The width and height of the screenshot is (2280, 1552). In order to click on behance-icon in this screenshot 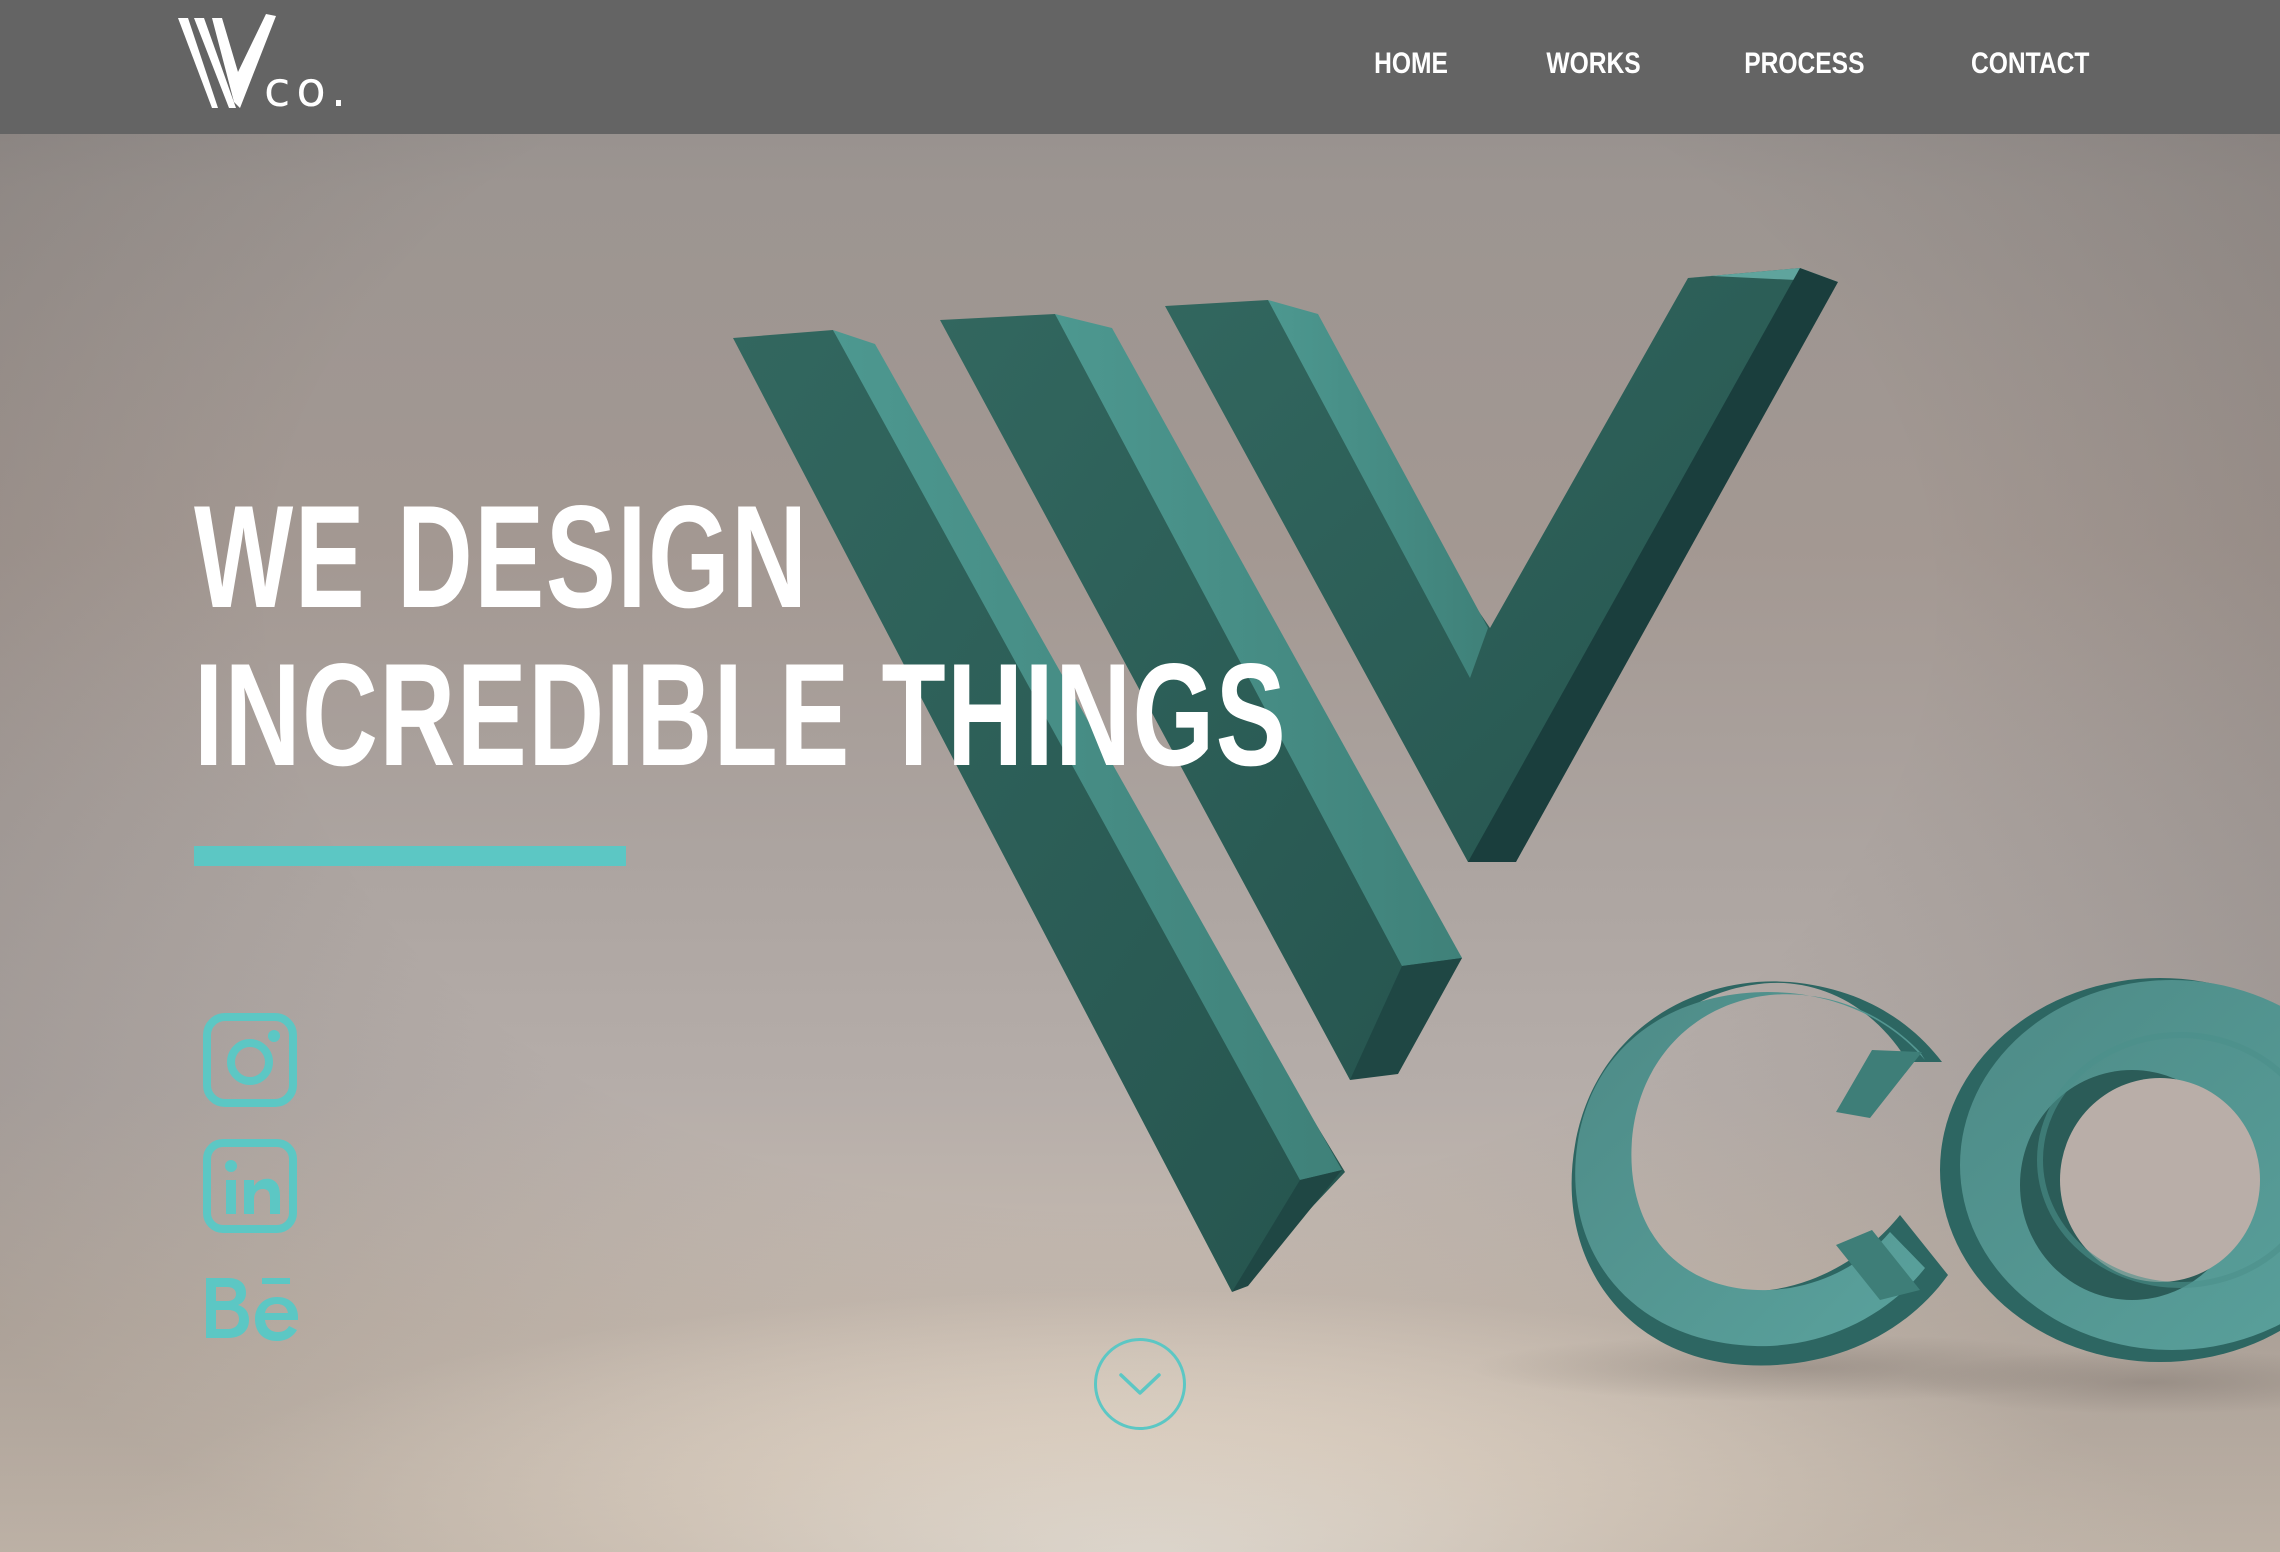, I will do `click(252, 1309)`.